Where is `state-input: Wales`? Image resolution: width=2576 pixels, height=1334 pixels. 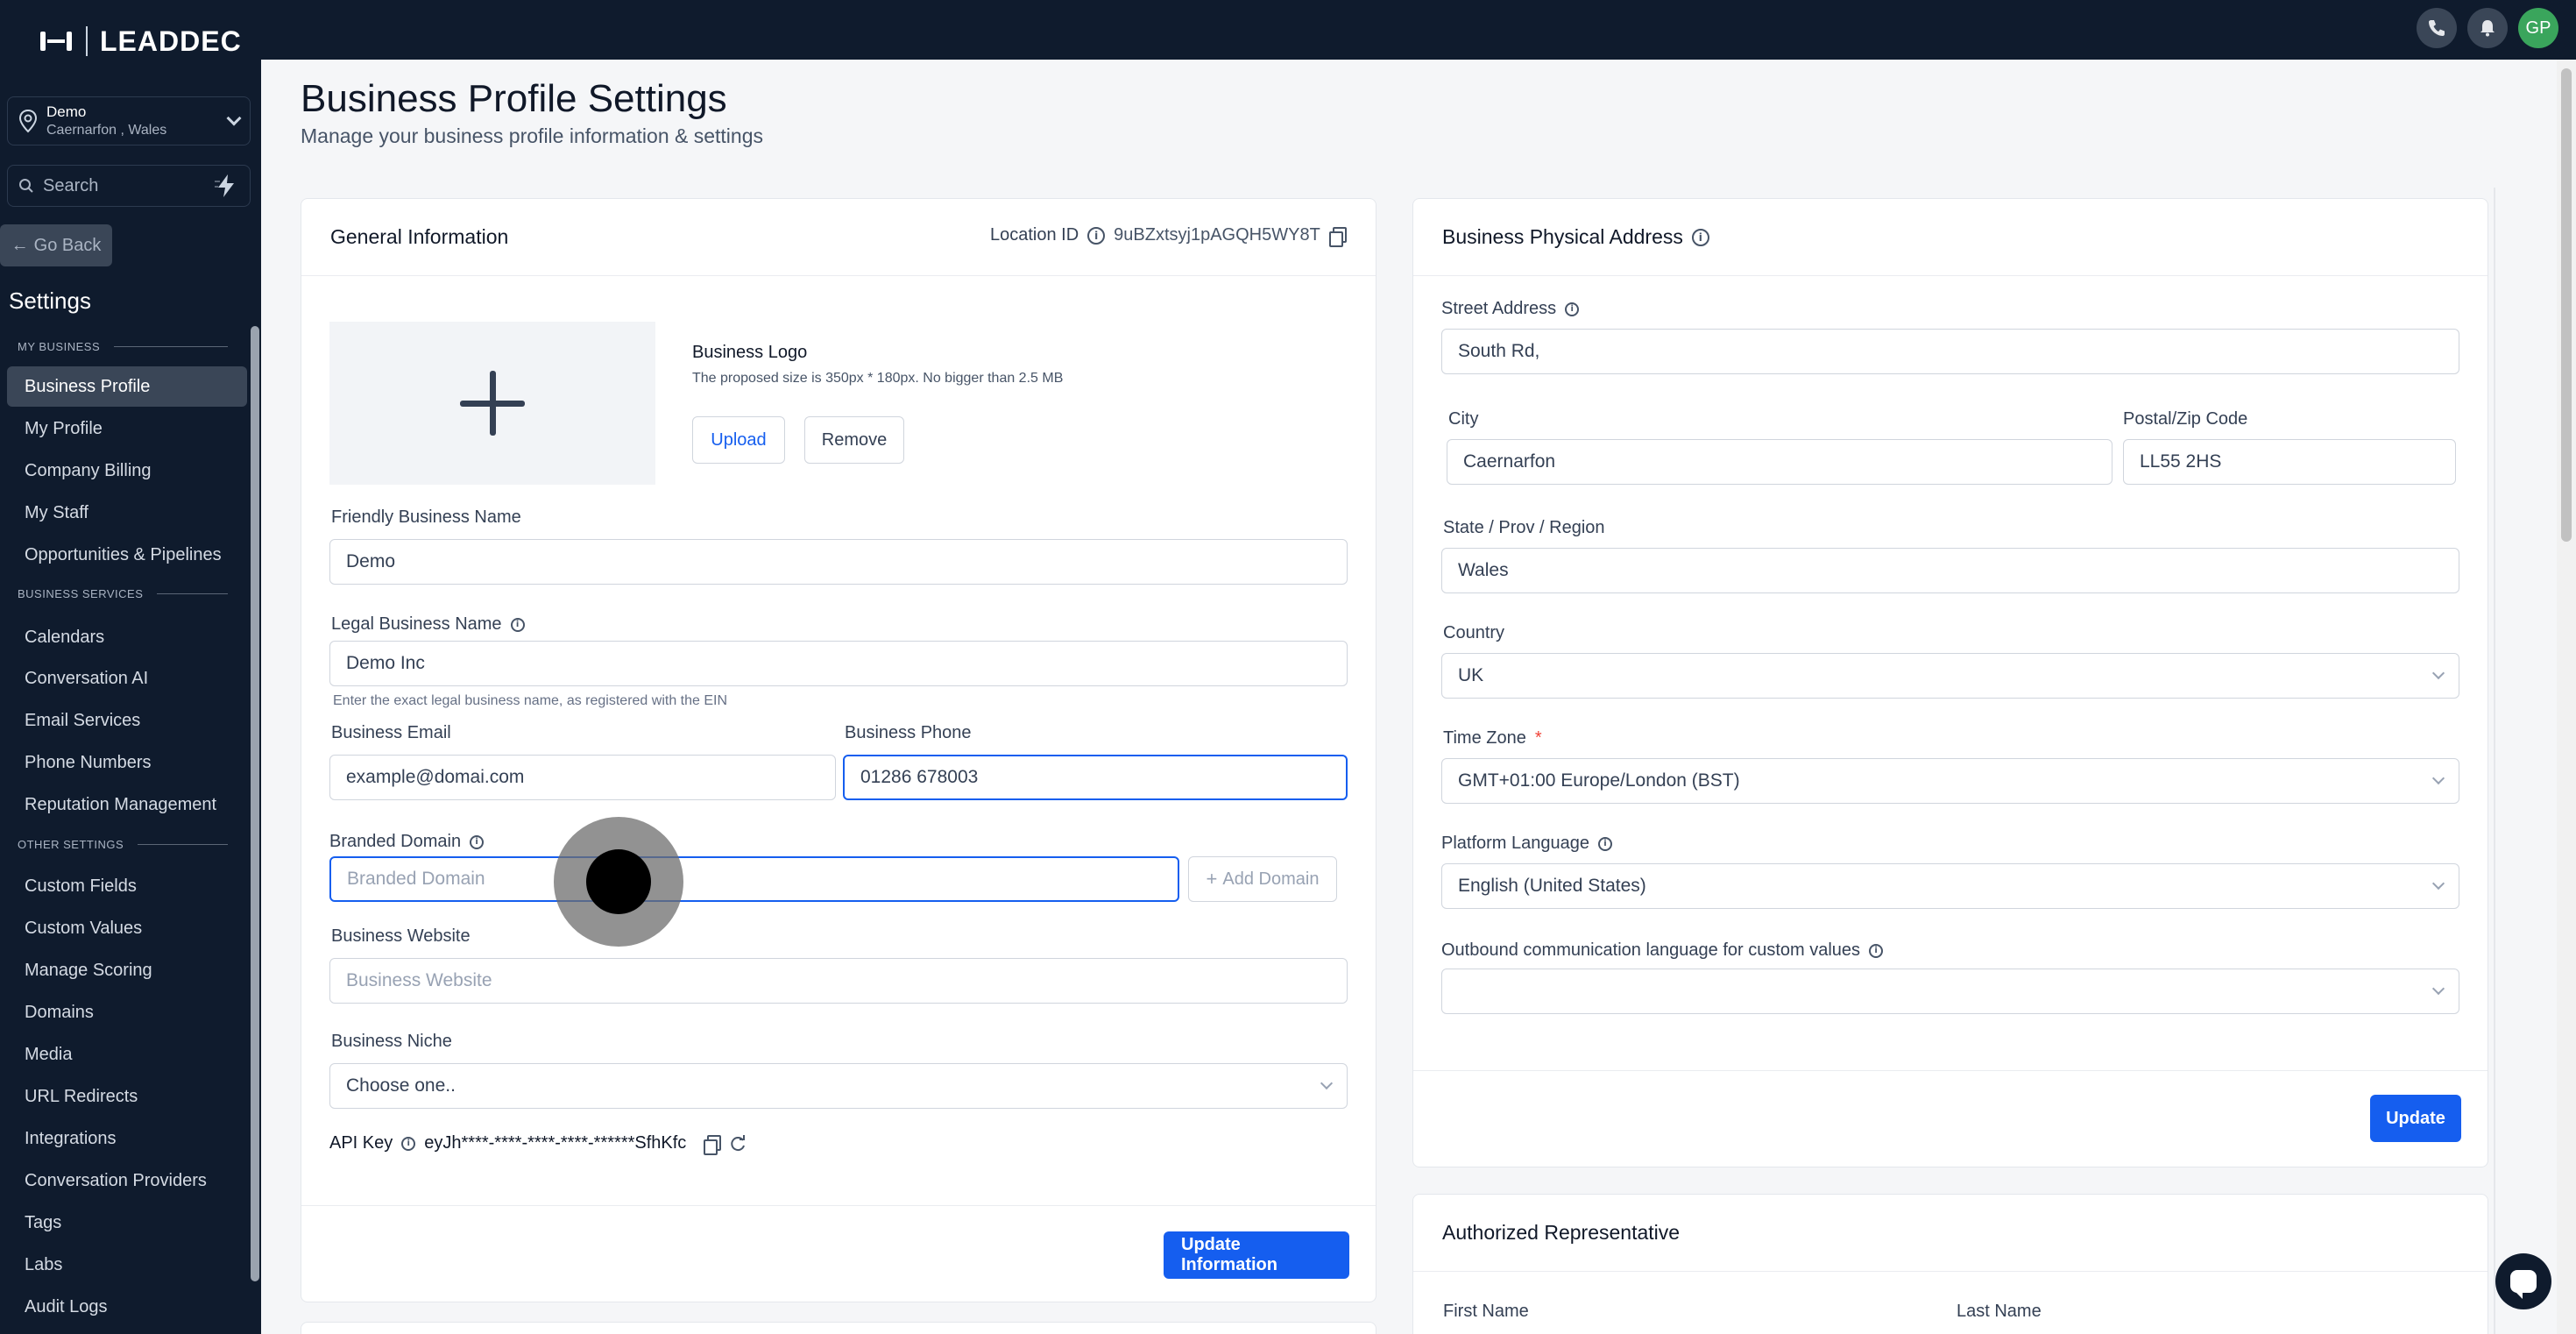
state-input: Wales is located at coordinates (1950, 570).